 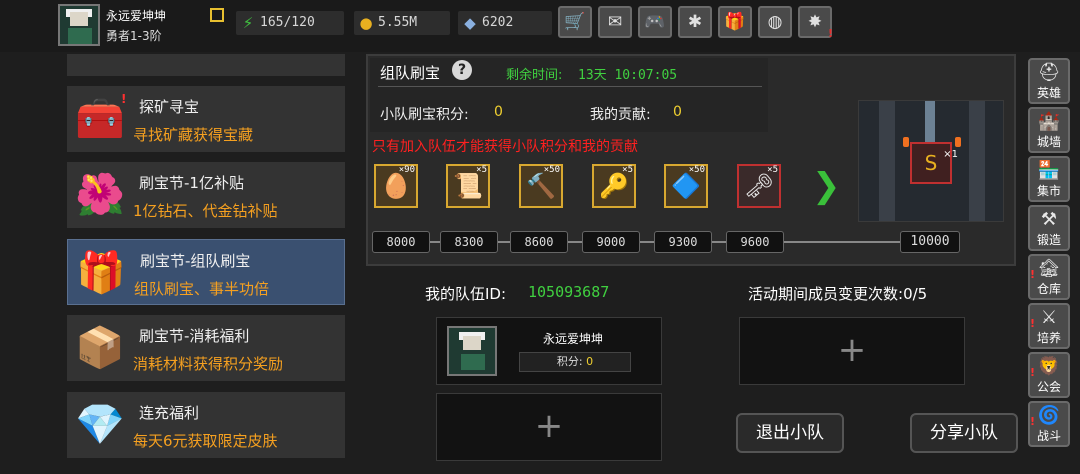 I want to click on sidebar-hero: ⛑ 英雄, so click(x=1049, y=81).